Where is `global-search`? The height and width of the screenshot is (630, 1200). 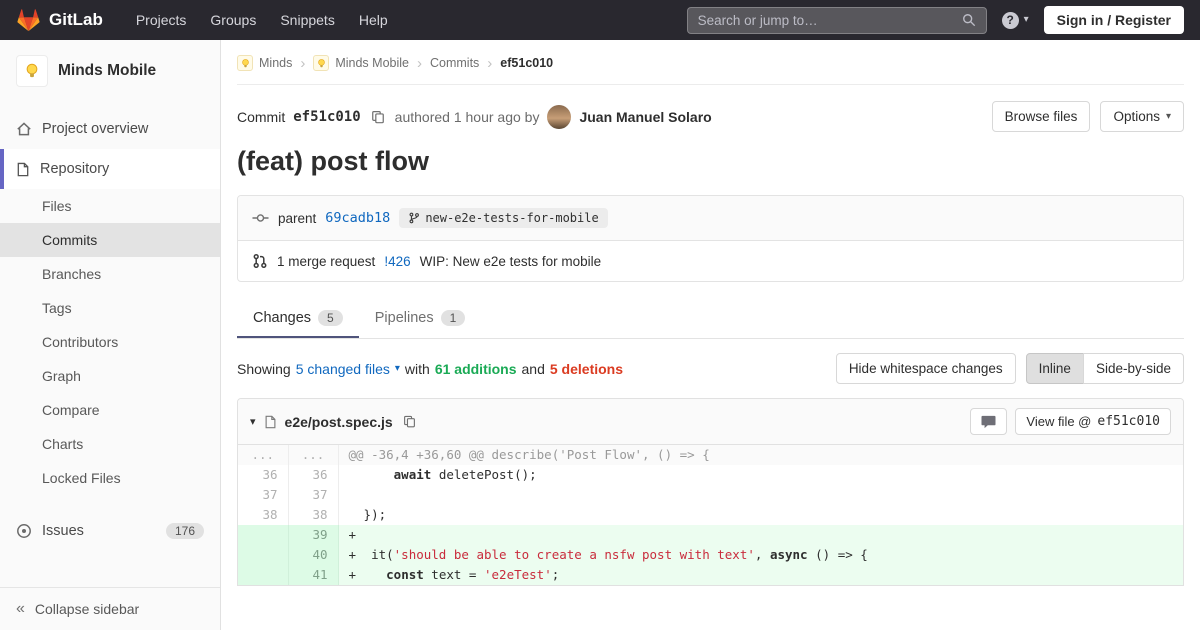 global-search is located at coordinates (836, 20).